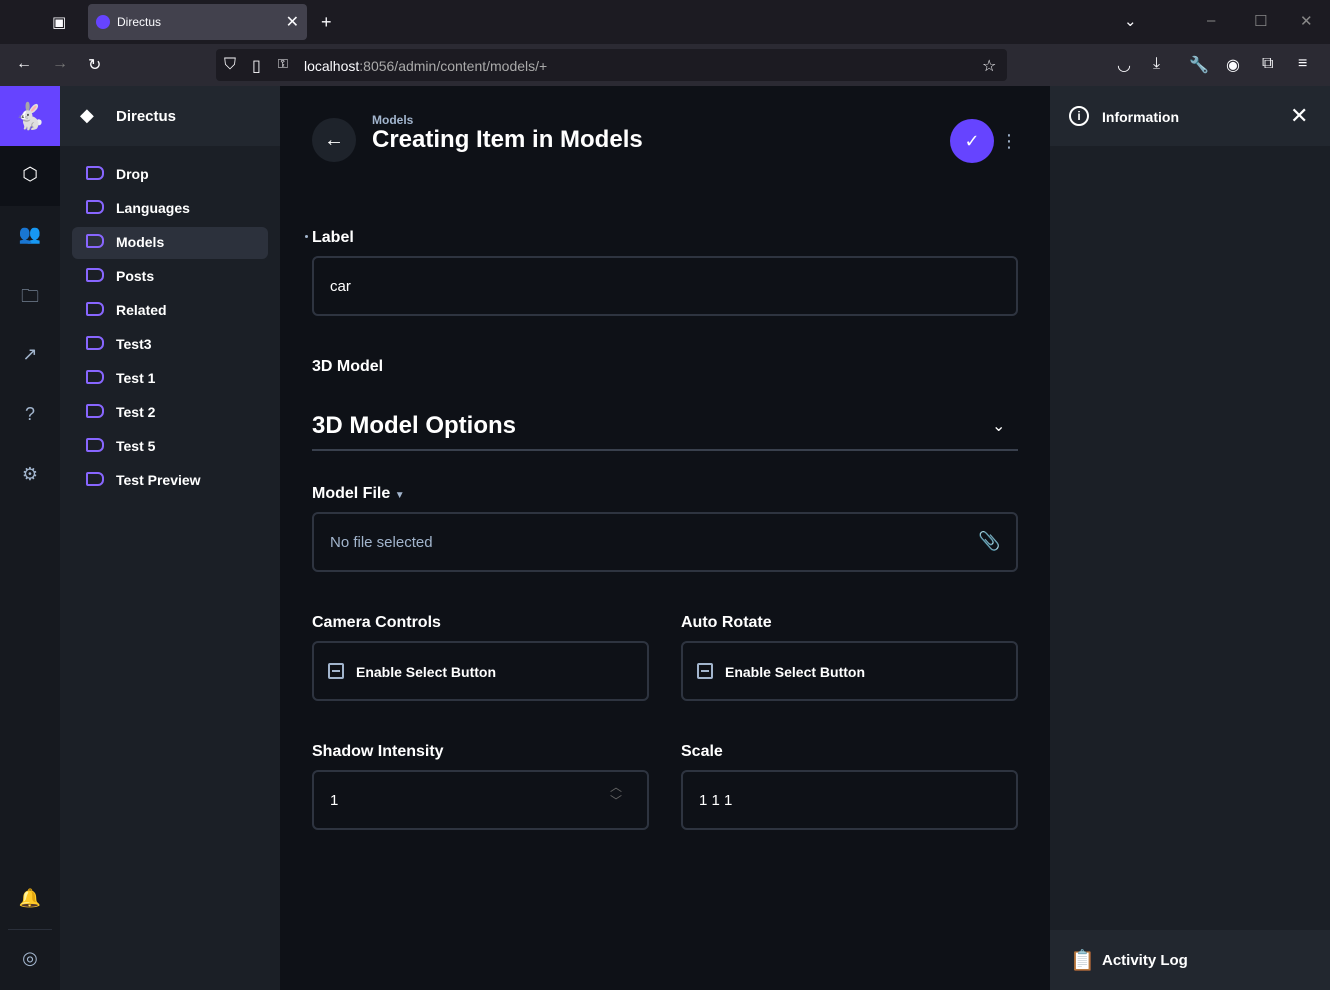 Image resolution: width=1330 pixels, height=990 pixels. I want to click on new-tab-icon: +, so click(326, 22).